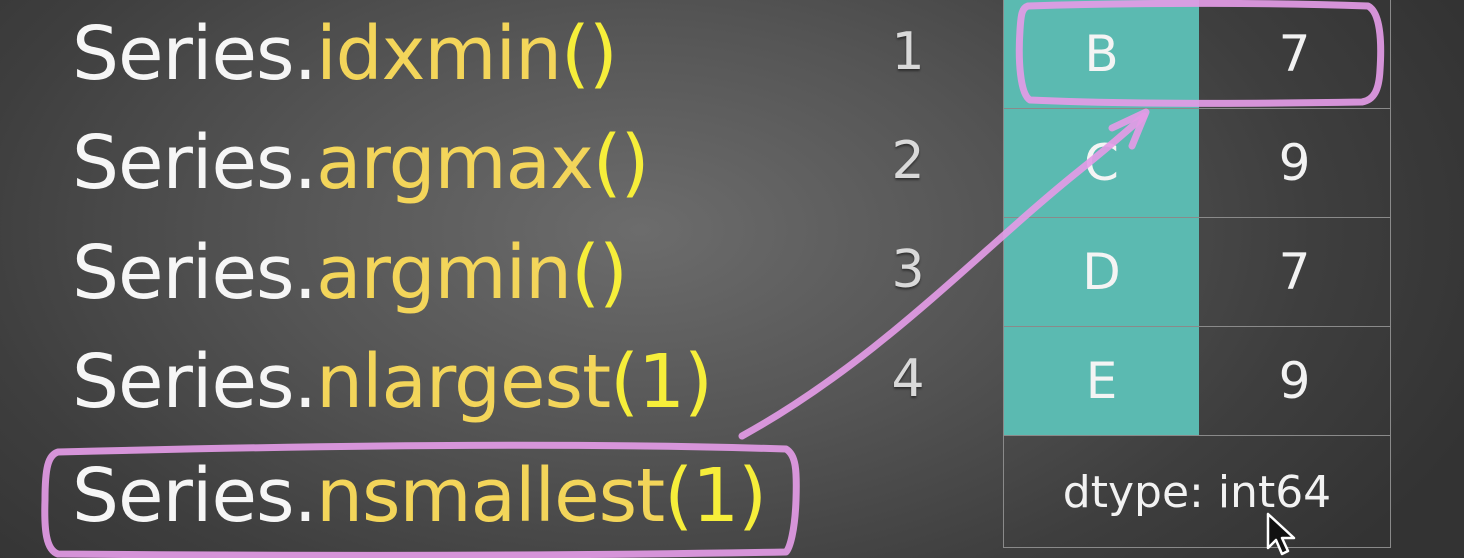 This screenshot has height=558, width=1464. I want to click on method-name: idxmin, so click(439, 54).